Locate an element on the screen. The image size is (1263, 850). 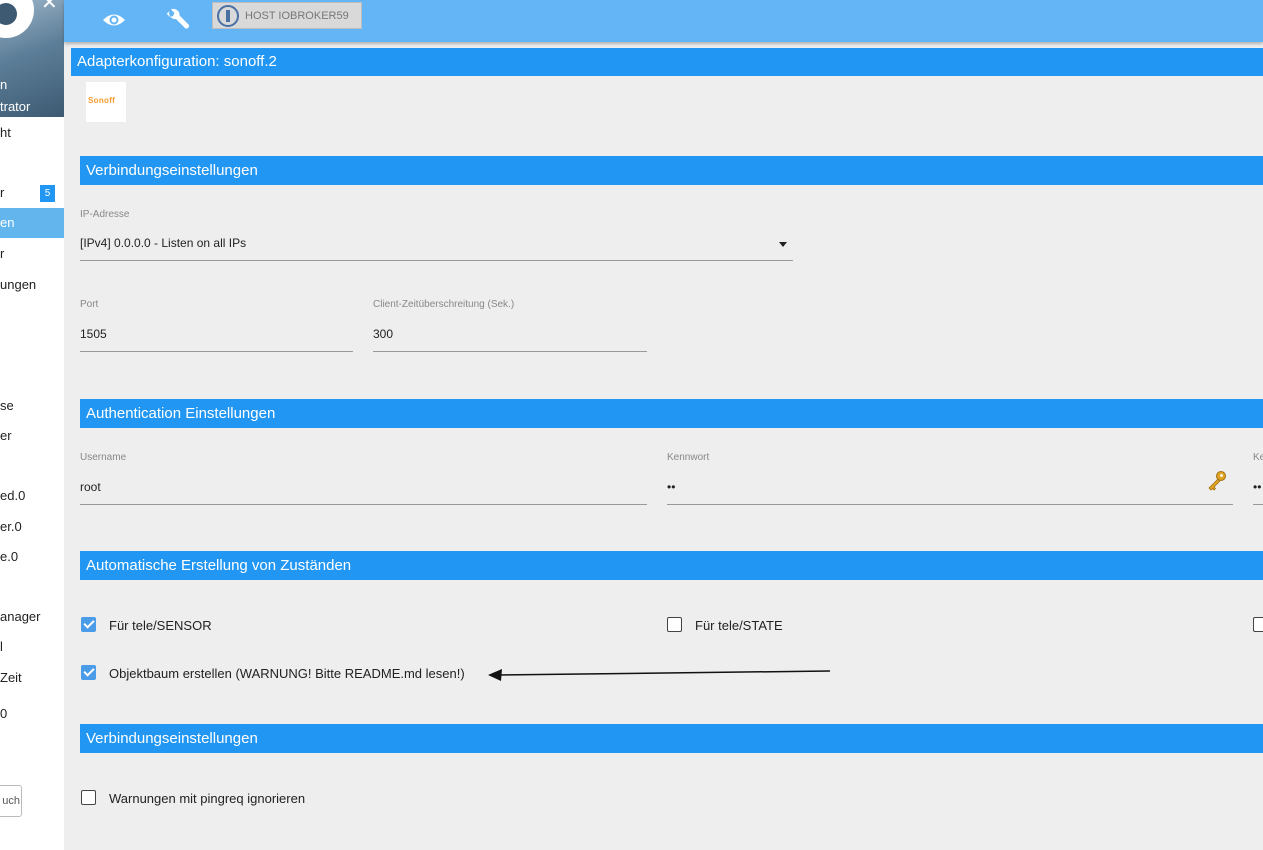
close-icon: ✕ is located at coordinates (49, 6).